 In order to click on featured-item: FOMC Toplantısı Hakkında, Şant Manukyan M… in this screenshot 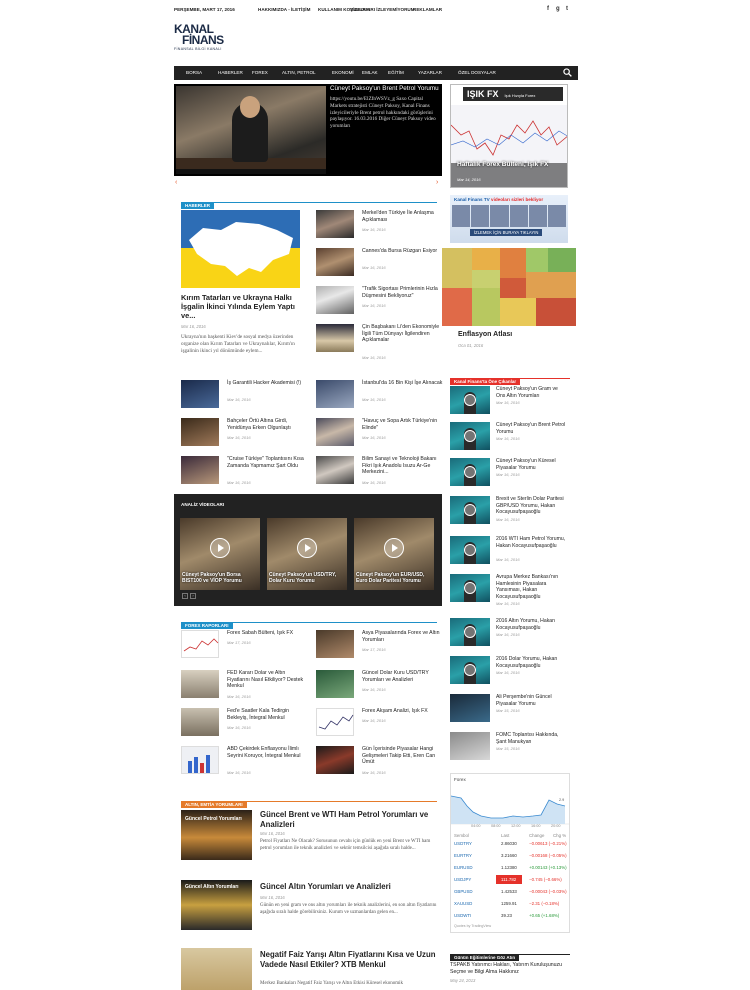, I will do `click(510, 747)`.